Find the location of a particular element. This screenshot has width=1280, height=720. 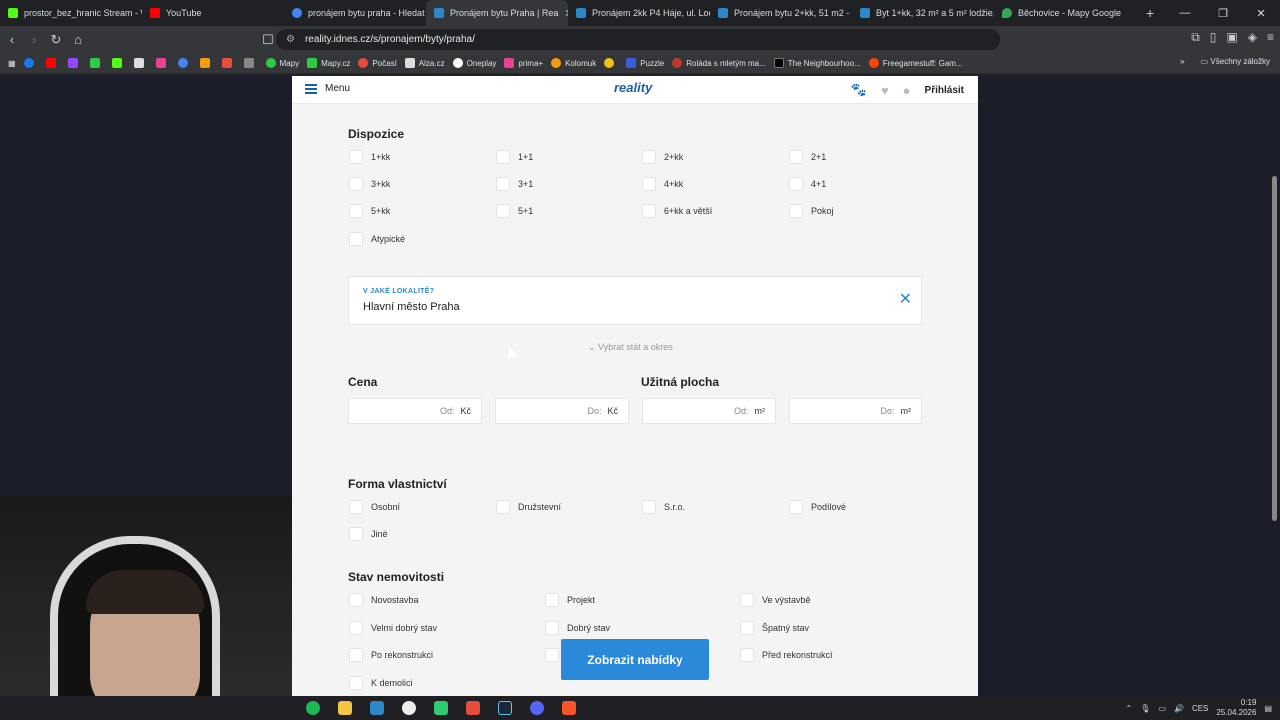

reality-logo: reality is located at coordinates (633, 87).